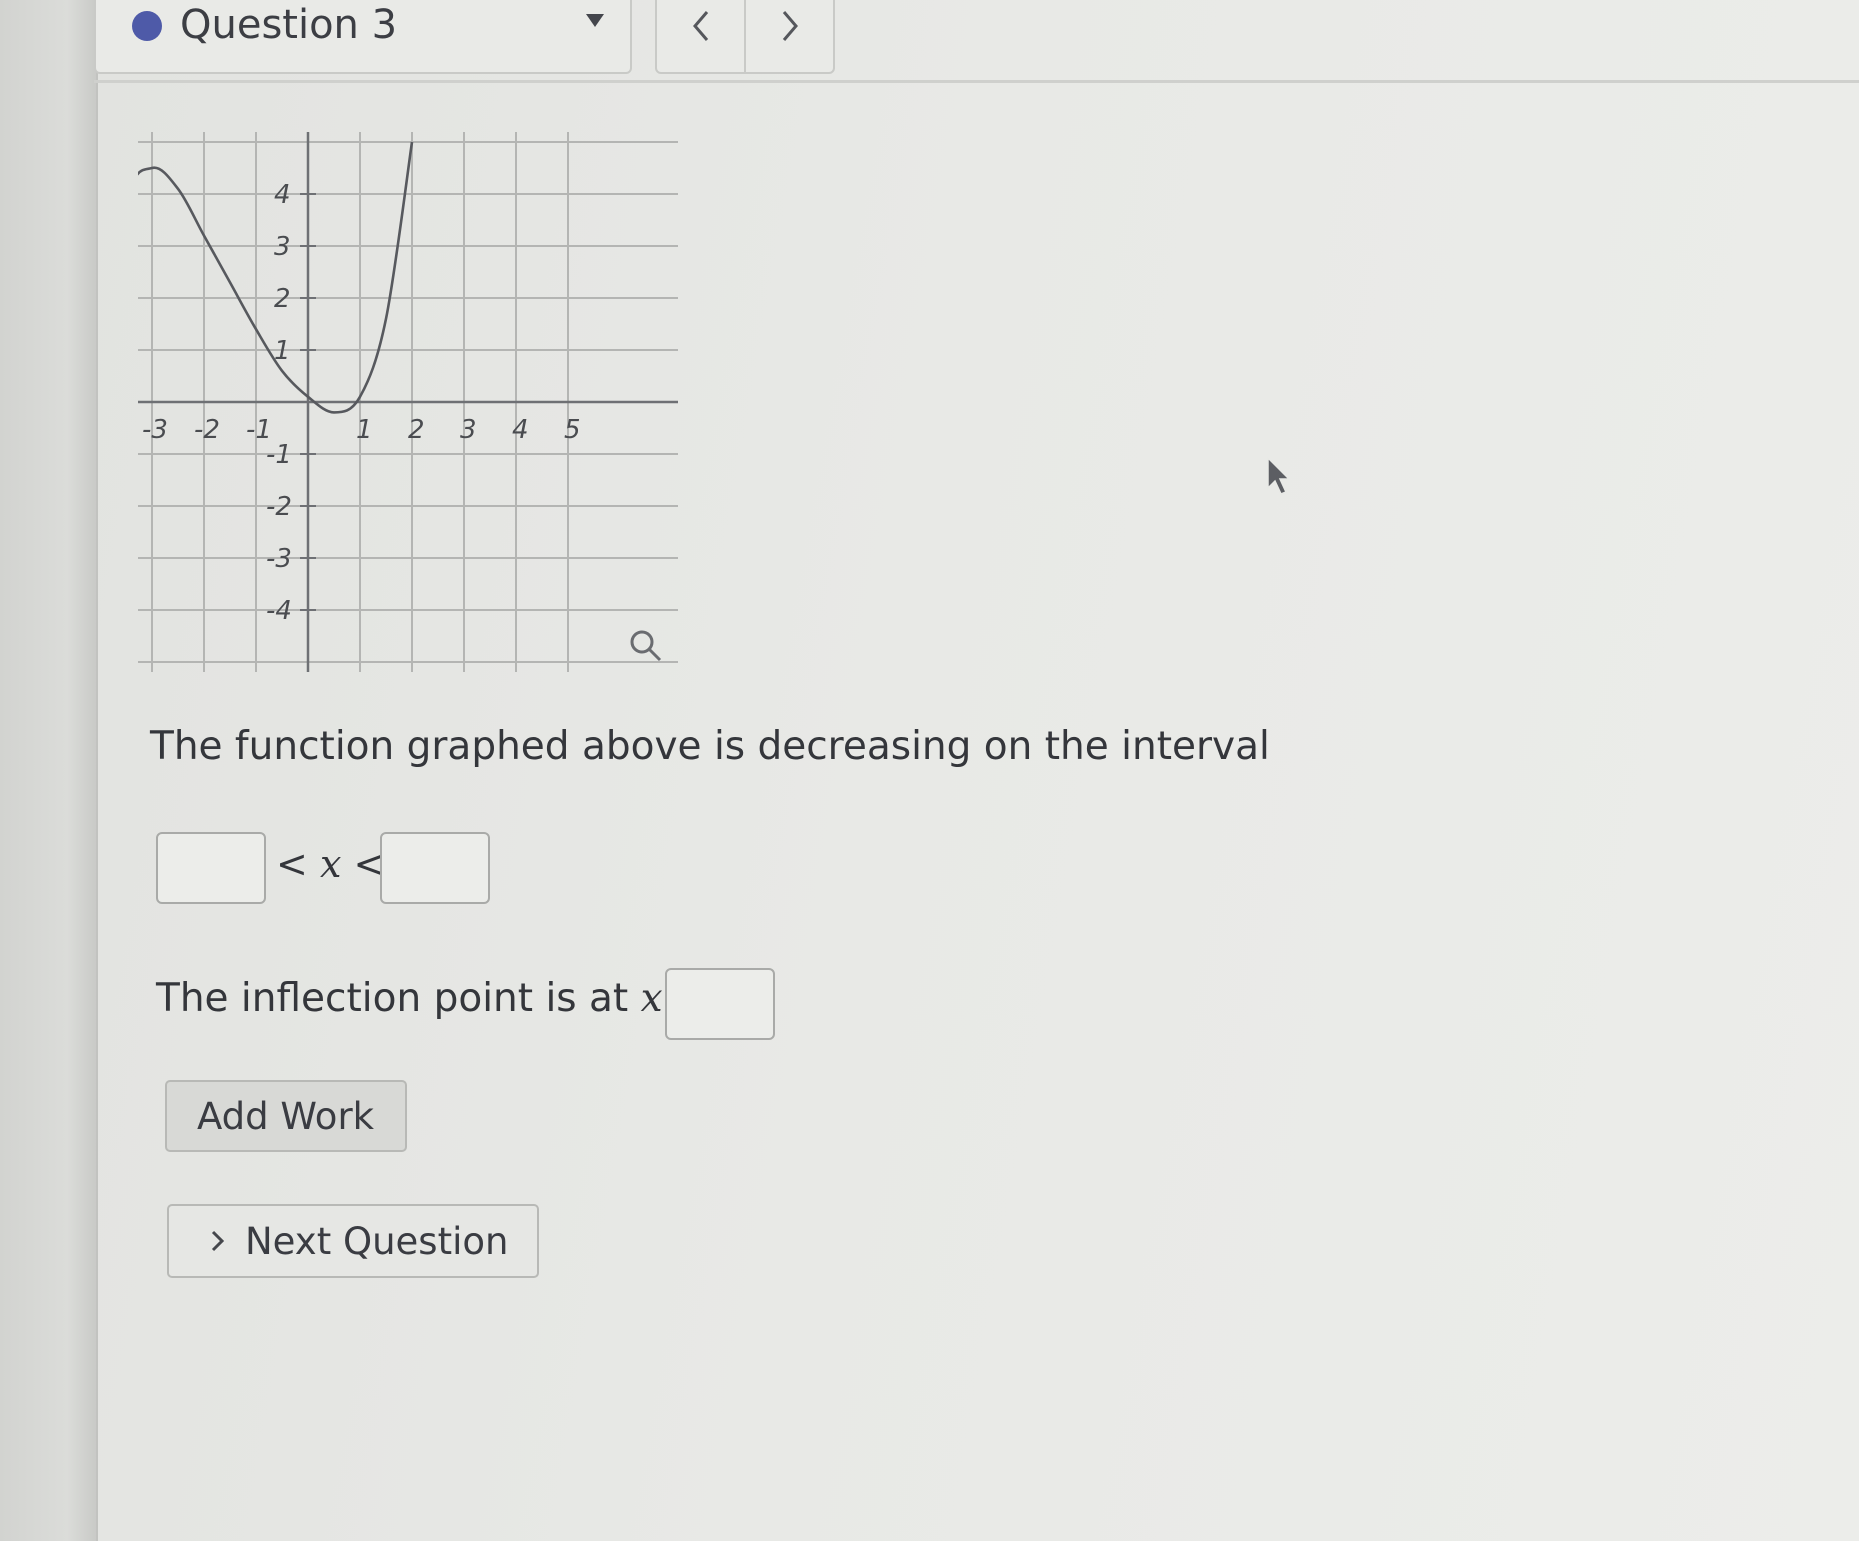 The height and width of the screenshot is (1541, 1859). Describe the element at coordinates (595, 20) in the screenshot. I see `caret-down-icon` at that location.